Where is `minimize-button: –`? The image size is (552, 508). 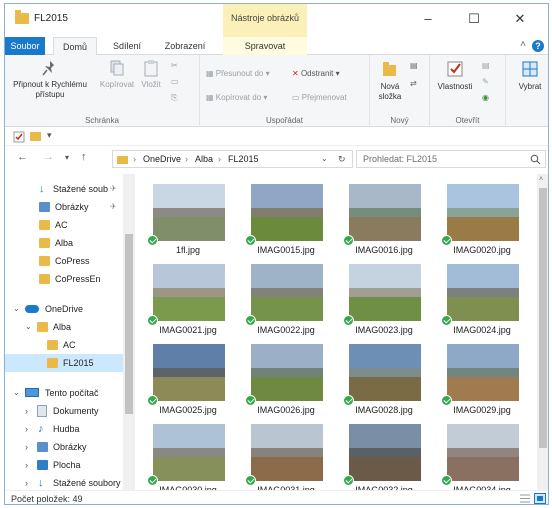
minimize-button: – is located at coordinates (428, 19).